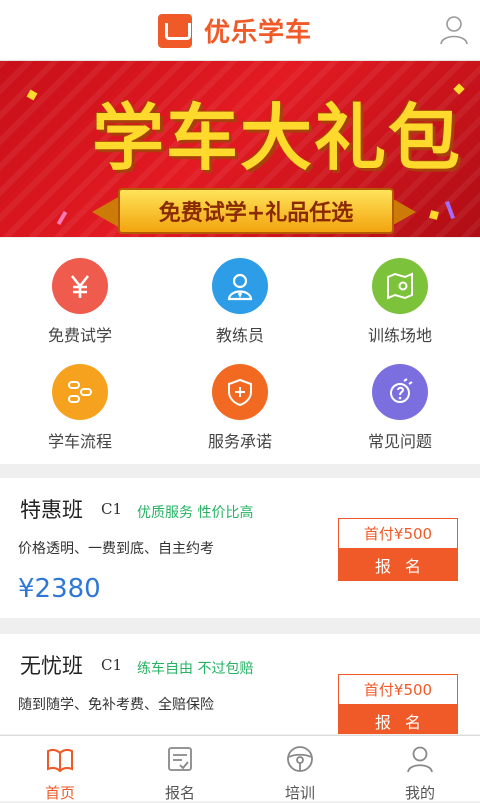 The height and width of the screenshot is (803, 480). What do you see at coordinates (300, 759) in the screenshot?
I see `steering-wheel-icon` at bounding box center [300, 759].